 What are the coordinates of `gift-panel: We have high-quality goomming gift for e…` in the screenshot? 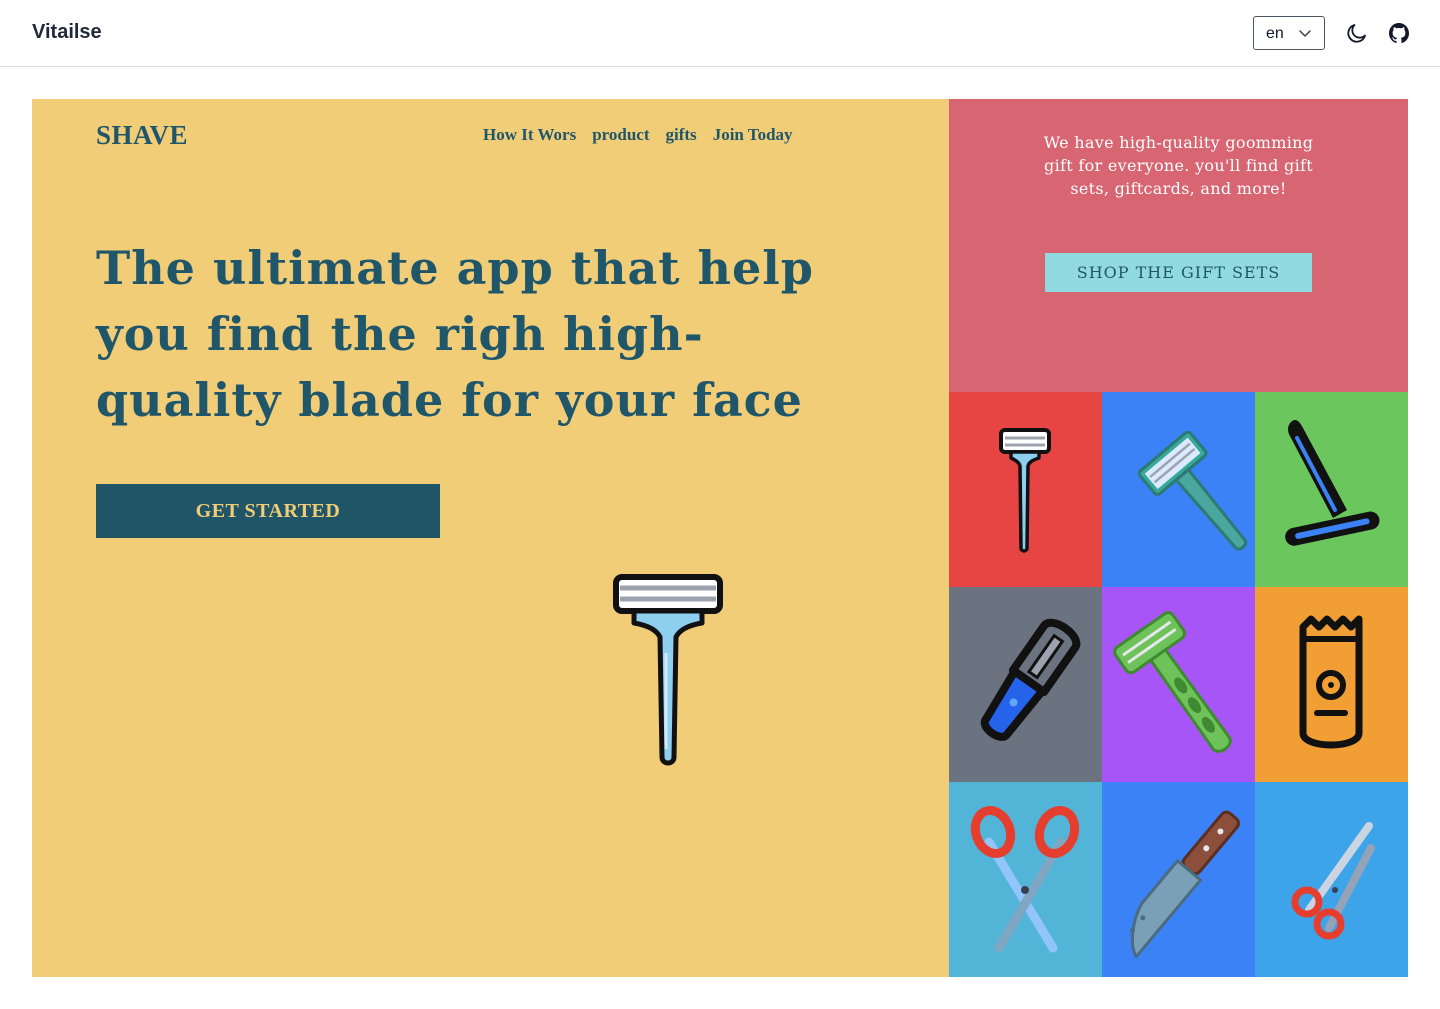 It's located at (1178, 245).